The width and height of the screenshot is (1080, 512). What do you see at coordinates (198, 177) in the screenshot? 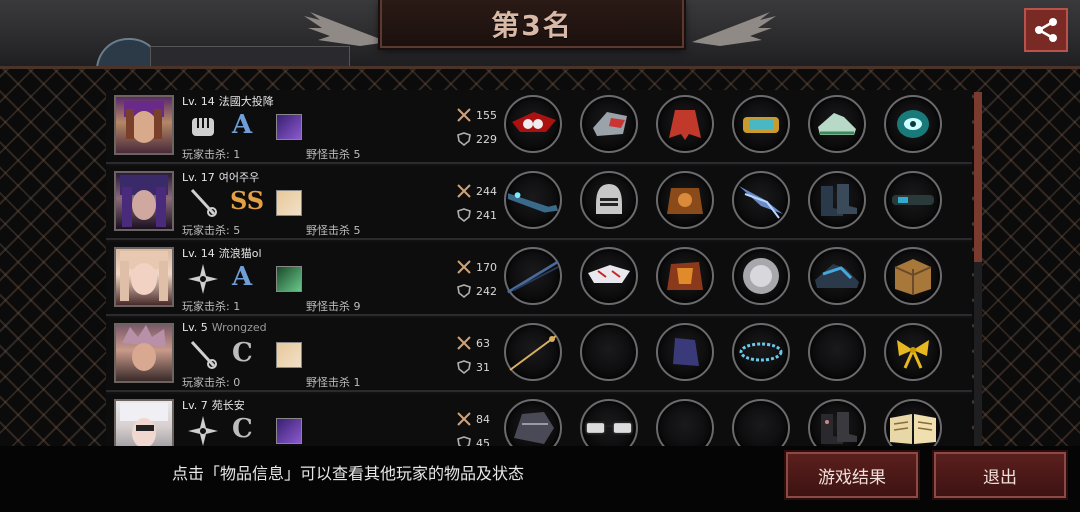
I see `player-level: Lv. 17` at bounding box center [198, 177].